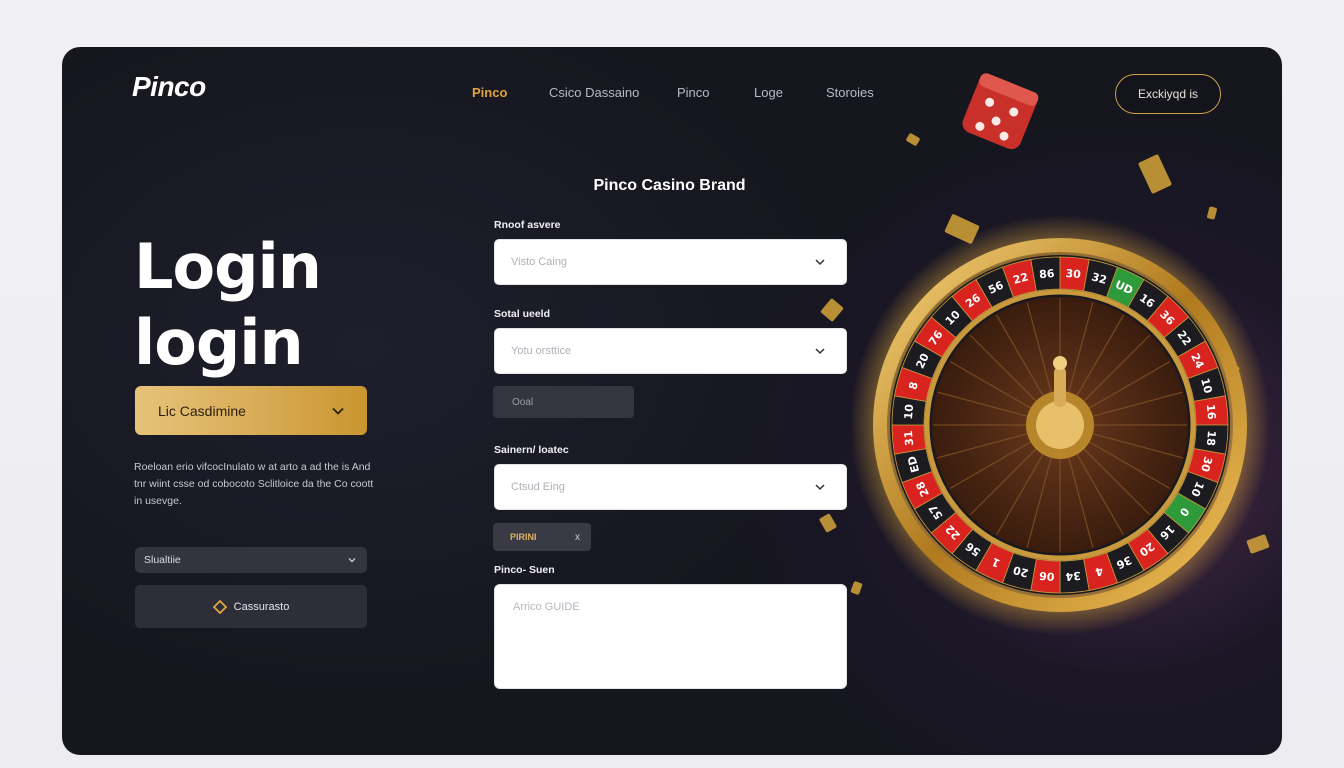 The height and width of the screenshot is (768, 1344). I want to click on casino-select: Lic Casdimine, so click(251, 410).